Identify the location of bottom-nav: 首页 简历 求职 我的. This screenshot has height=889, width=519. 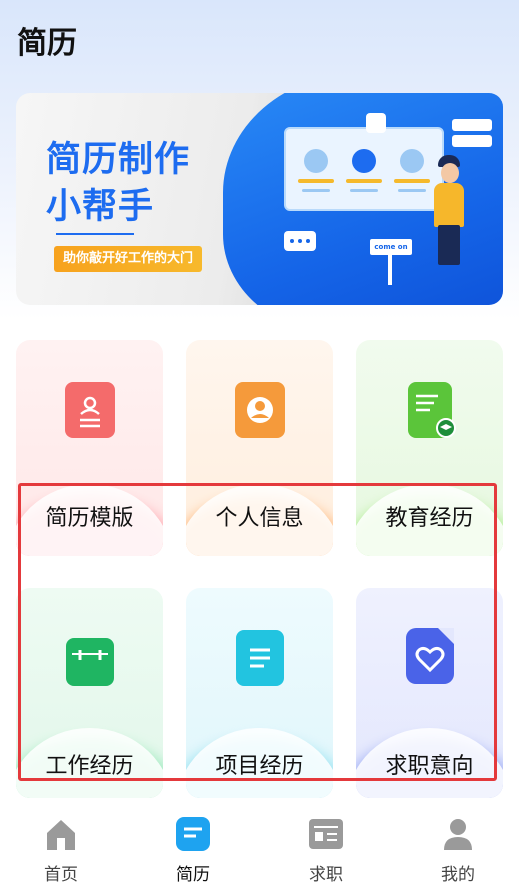
(259, 843).